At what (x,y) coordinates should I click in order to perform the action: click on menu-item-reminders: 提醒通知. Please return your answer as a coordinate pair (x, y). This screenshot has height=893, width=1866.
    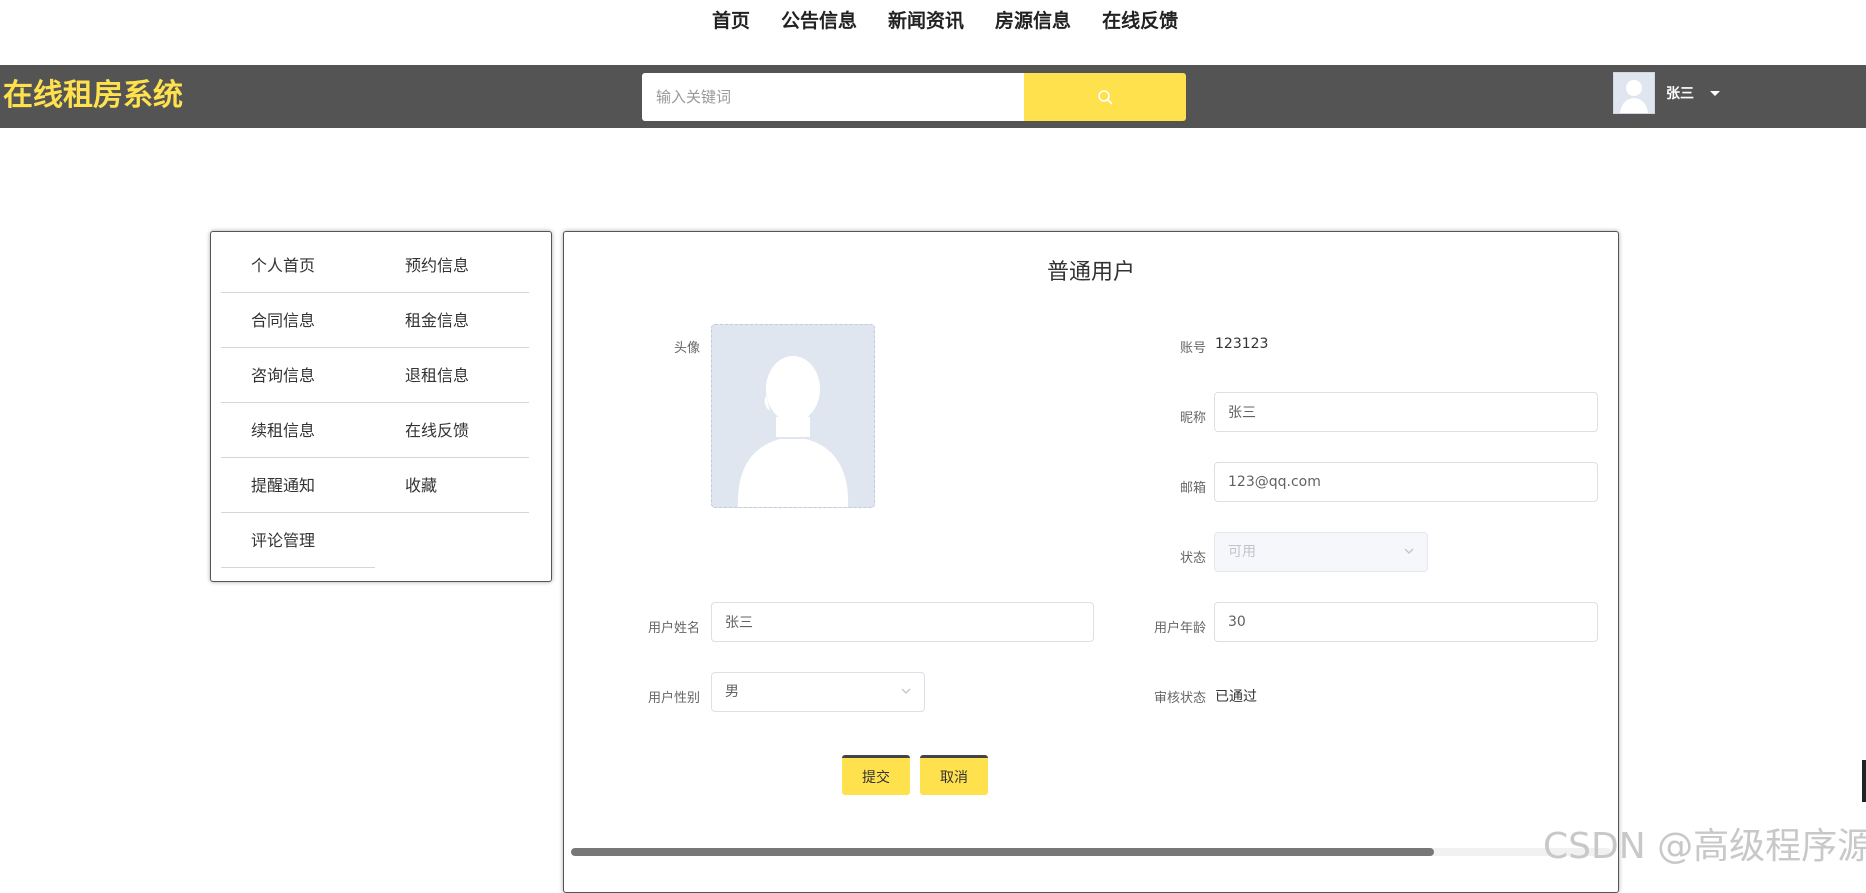
    Looking at the image, I should click on (298, 485).